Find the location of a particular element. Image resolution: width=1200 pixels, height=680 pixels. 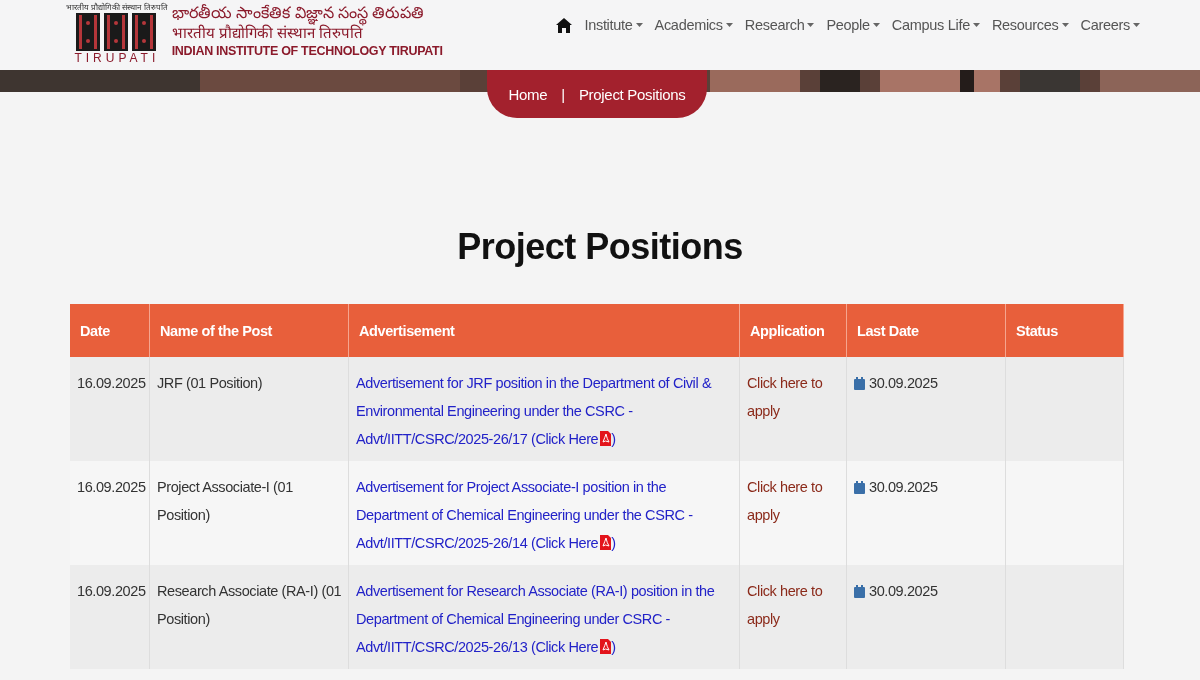

advertisement-link: Advertisement for Project Associate-I position in the Department of Chemical Engineering under the CSRC - Advt/IITT/CSRC/2025-26/14 (Click Here ) is located at coordinates (544, 515).